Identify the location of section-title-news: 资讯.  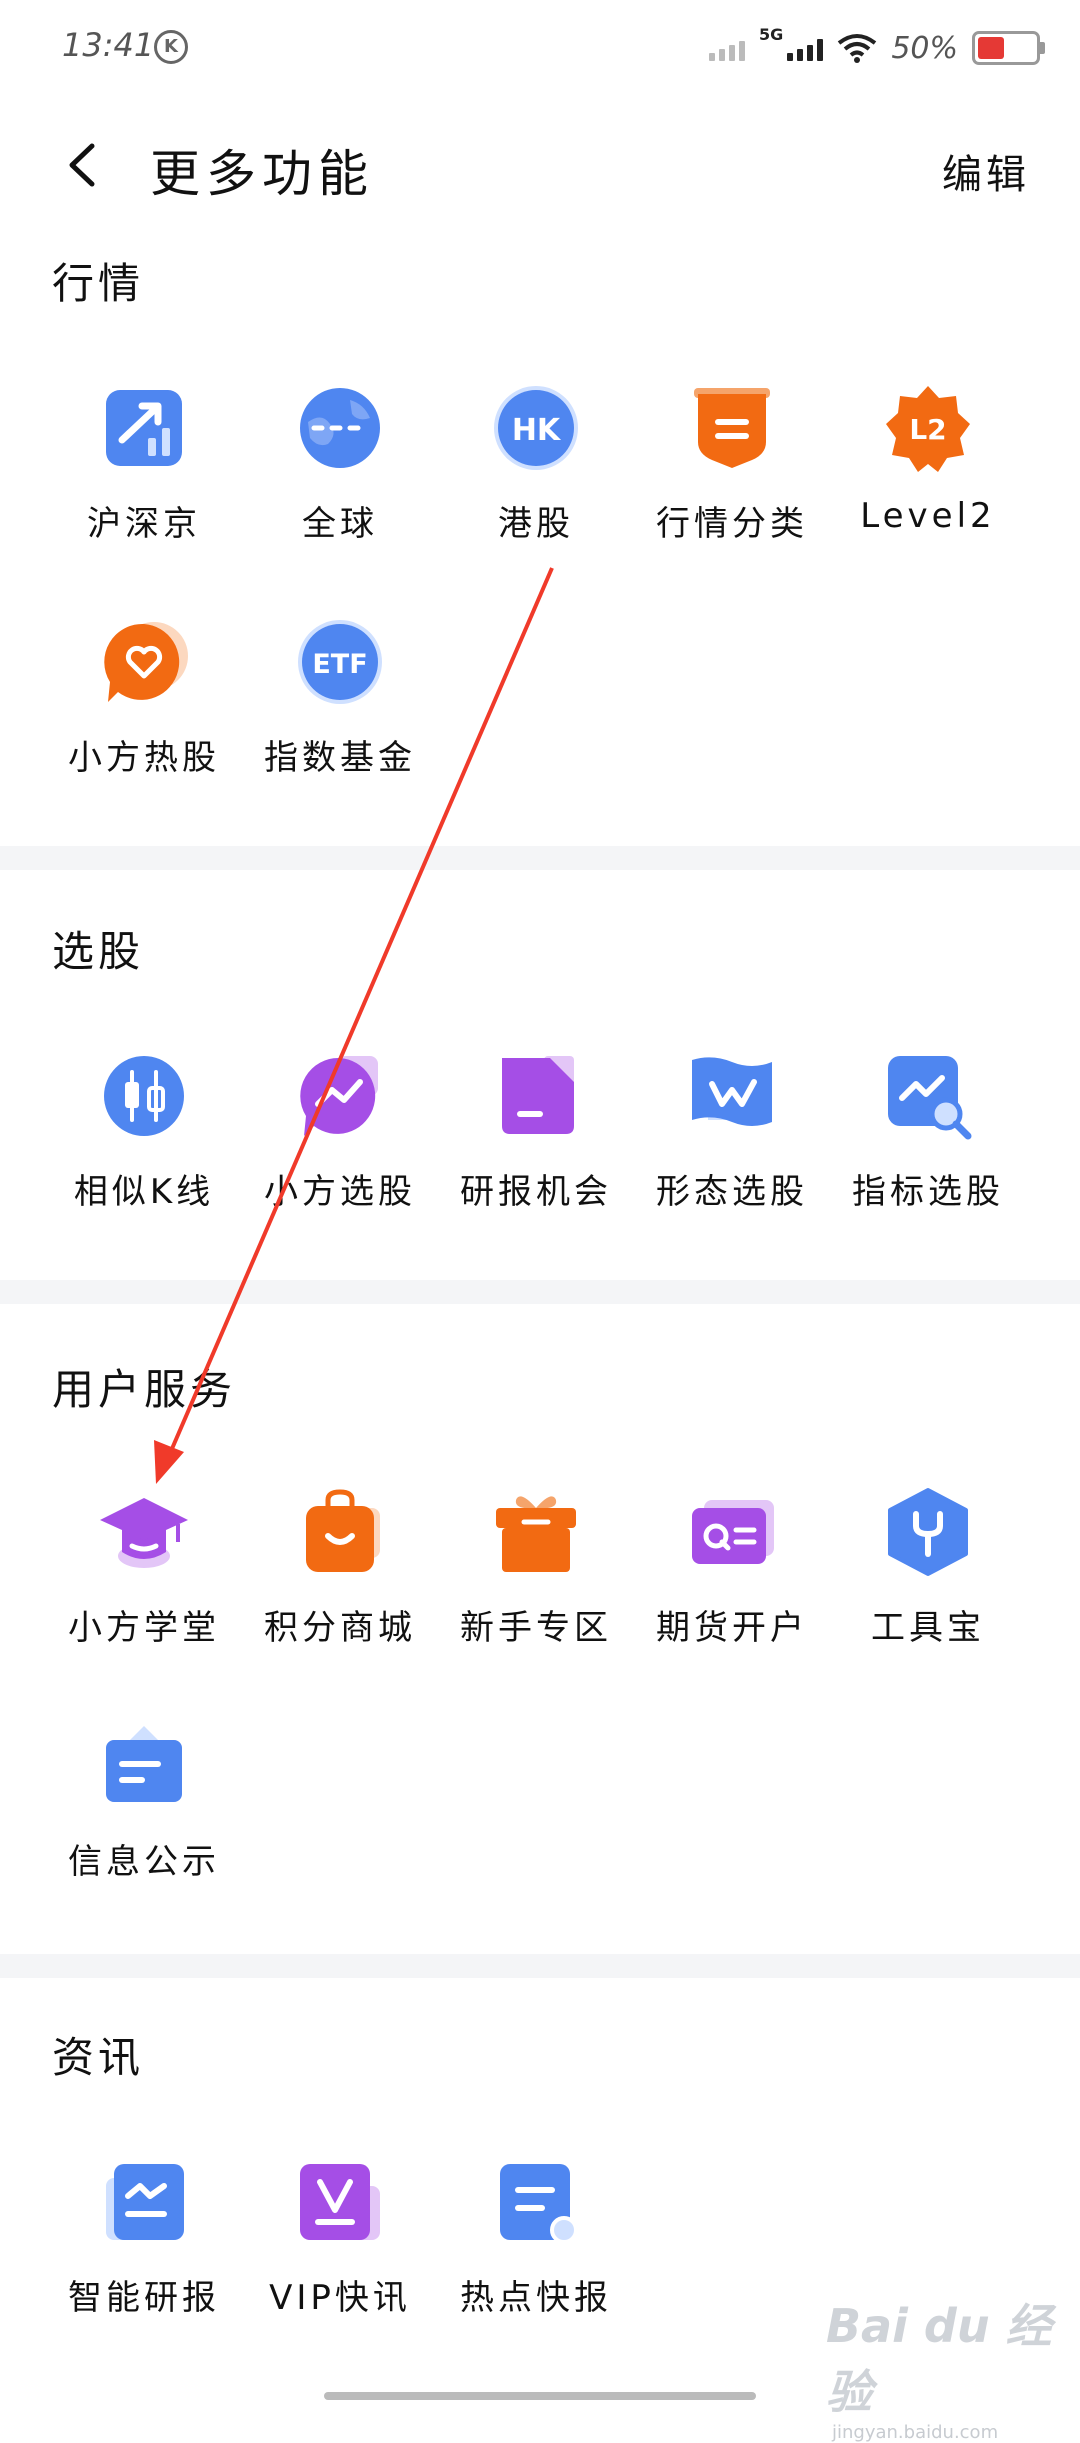
(98, 2057).